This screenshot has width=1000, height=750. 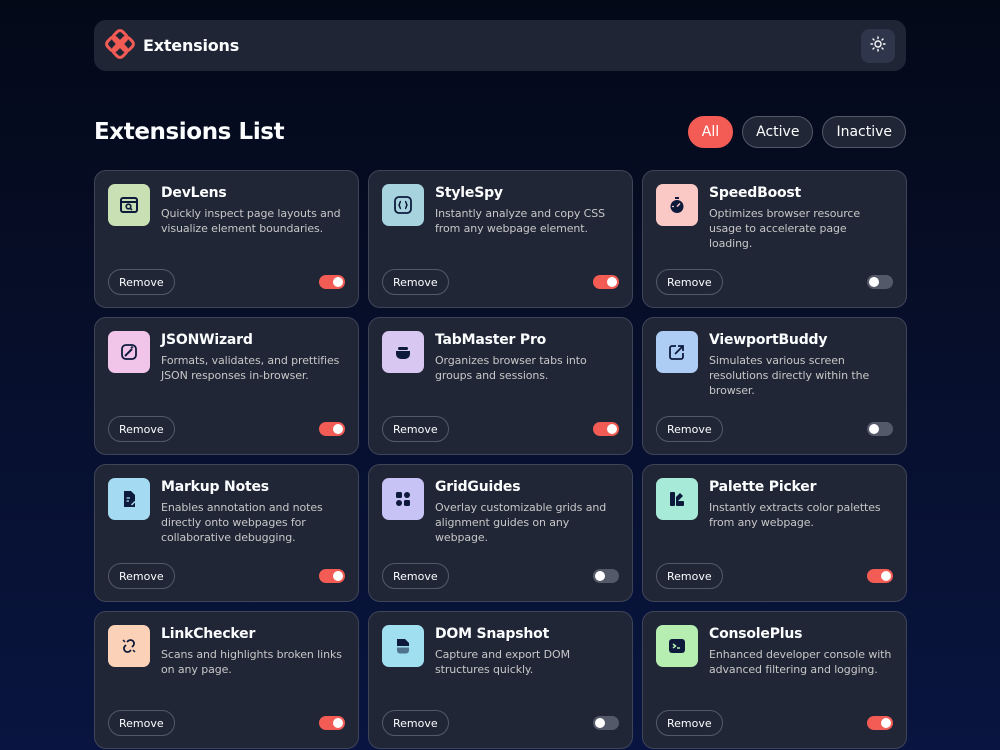 I want to click on extension-name: DevLens, so click(x=194, y=193).